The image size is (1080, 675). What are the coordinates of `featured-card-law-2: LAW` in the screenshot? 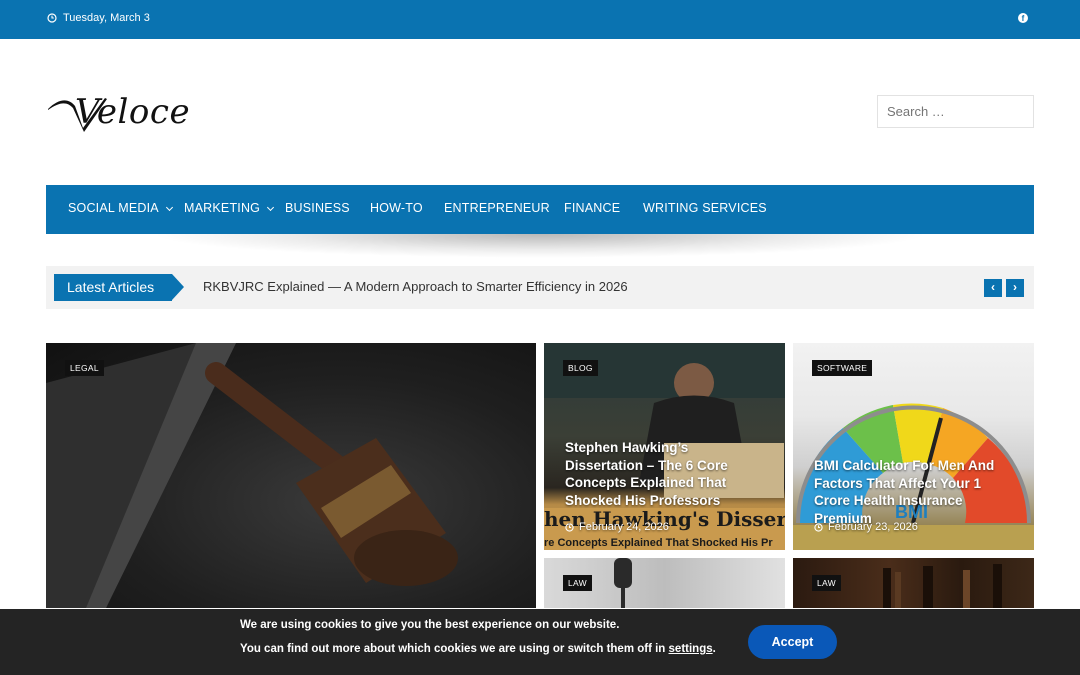 It's located at (913, 583).